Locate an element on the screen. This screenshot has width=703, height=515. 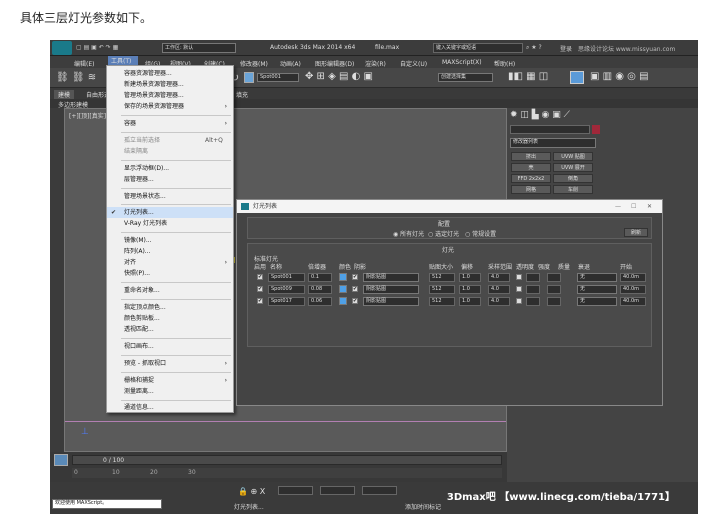
add-time-tag: 添加时间标记 is located at coordinates (423, 506).